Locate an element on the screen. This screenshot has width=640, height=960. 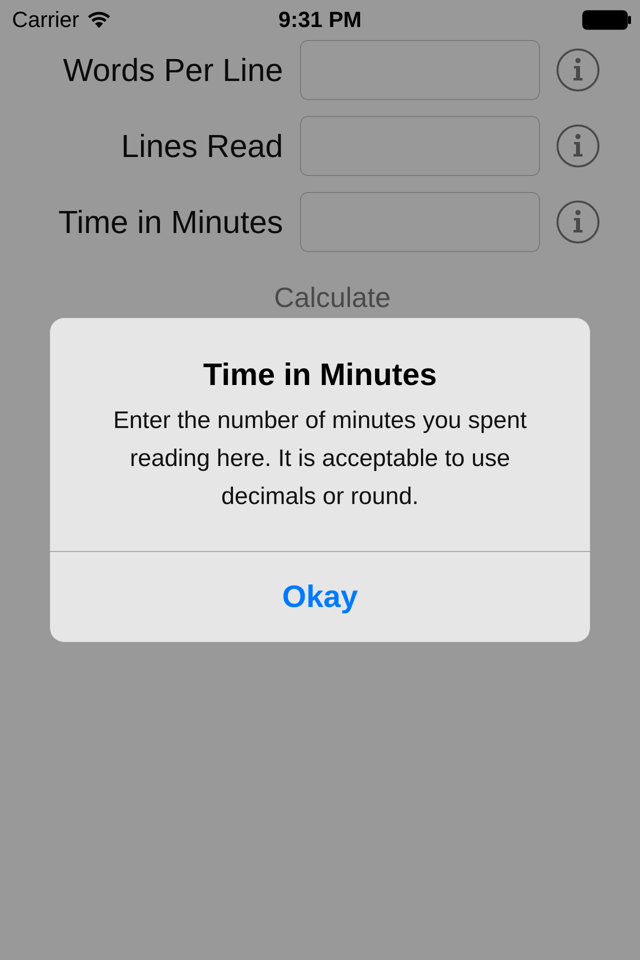
wifi-icon is located at coordinates (99, 20).